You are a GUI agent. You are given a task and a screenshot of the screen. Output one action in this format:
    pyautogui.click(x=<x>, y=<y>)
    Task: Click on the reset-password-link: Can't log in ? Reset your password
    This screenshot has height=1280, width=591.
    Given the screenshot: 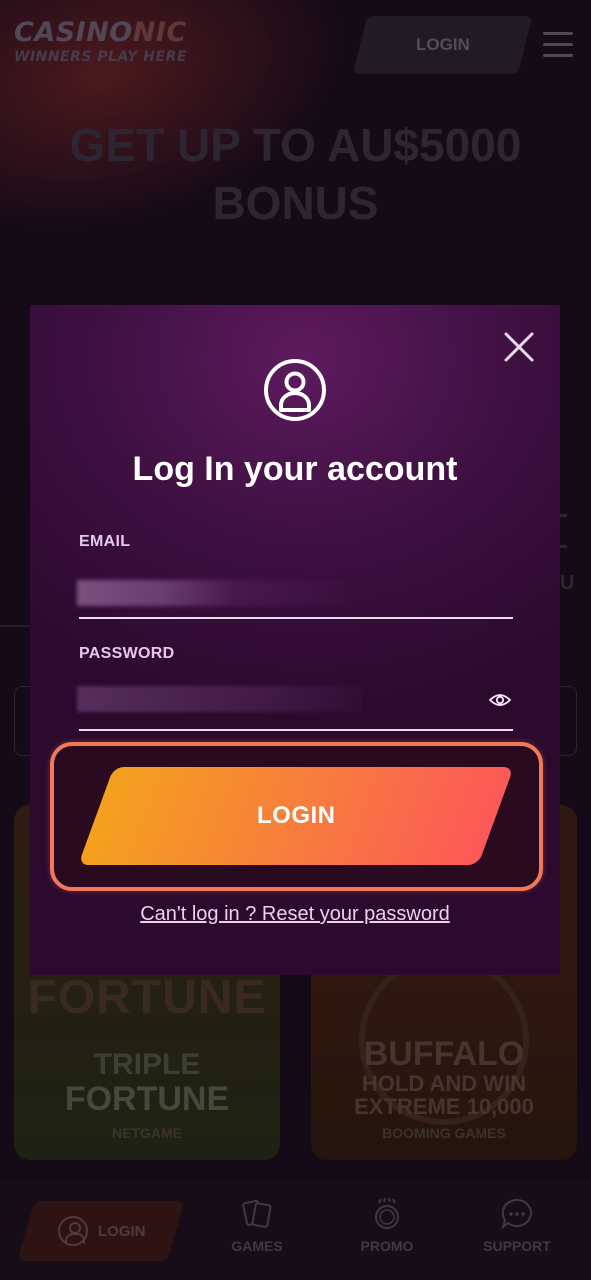 What is the action you would take?
    pyautogui.click(x=295, y=914)
    